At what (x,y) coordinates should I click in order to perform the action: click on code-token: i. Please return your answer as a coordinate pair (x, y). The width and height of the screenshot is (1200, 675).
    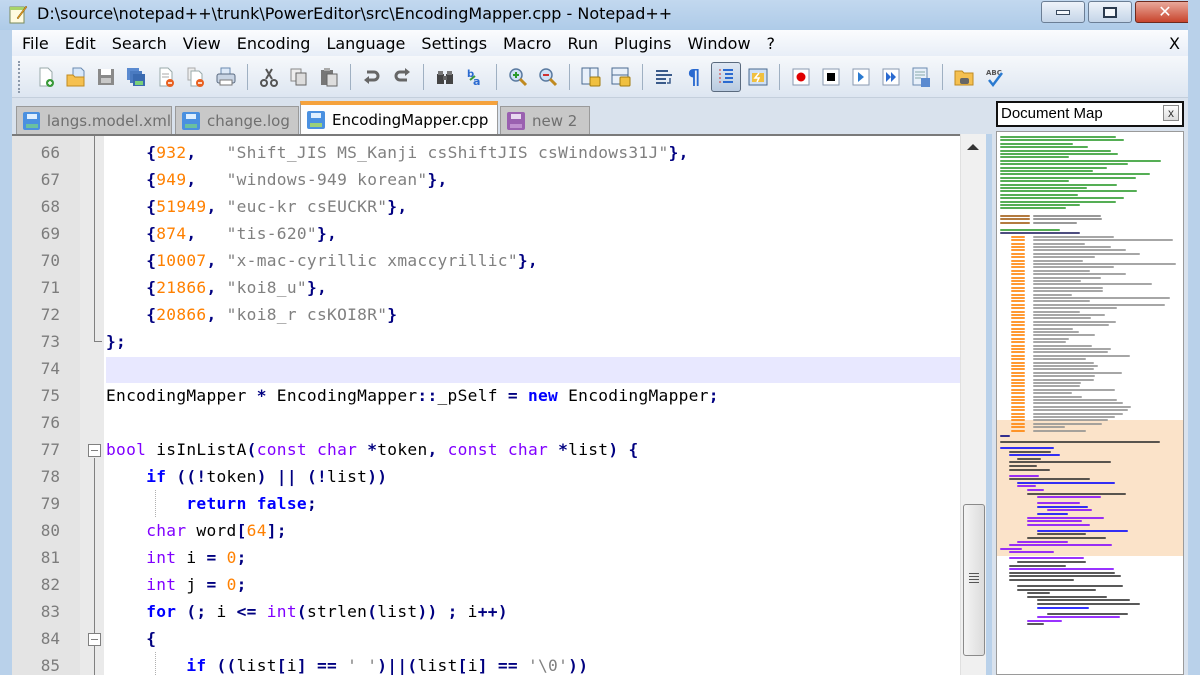
    Looking at the image, I should click on (472, 665).